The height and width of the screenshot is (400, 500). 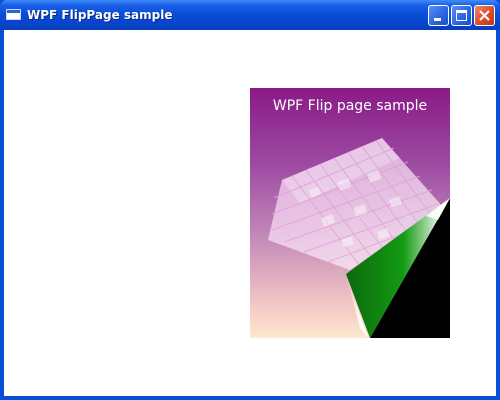 I want to click on title-bar: WPF FlipPage sample, so click(x=250, y=15).